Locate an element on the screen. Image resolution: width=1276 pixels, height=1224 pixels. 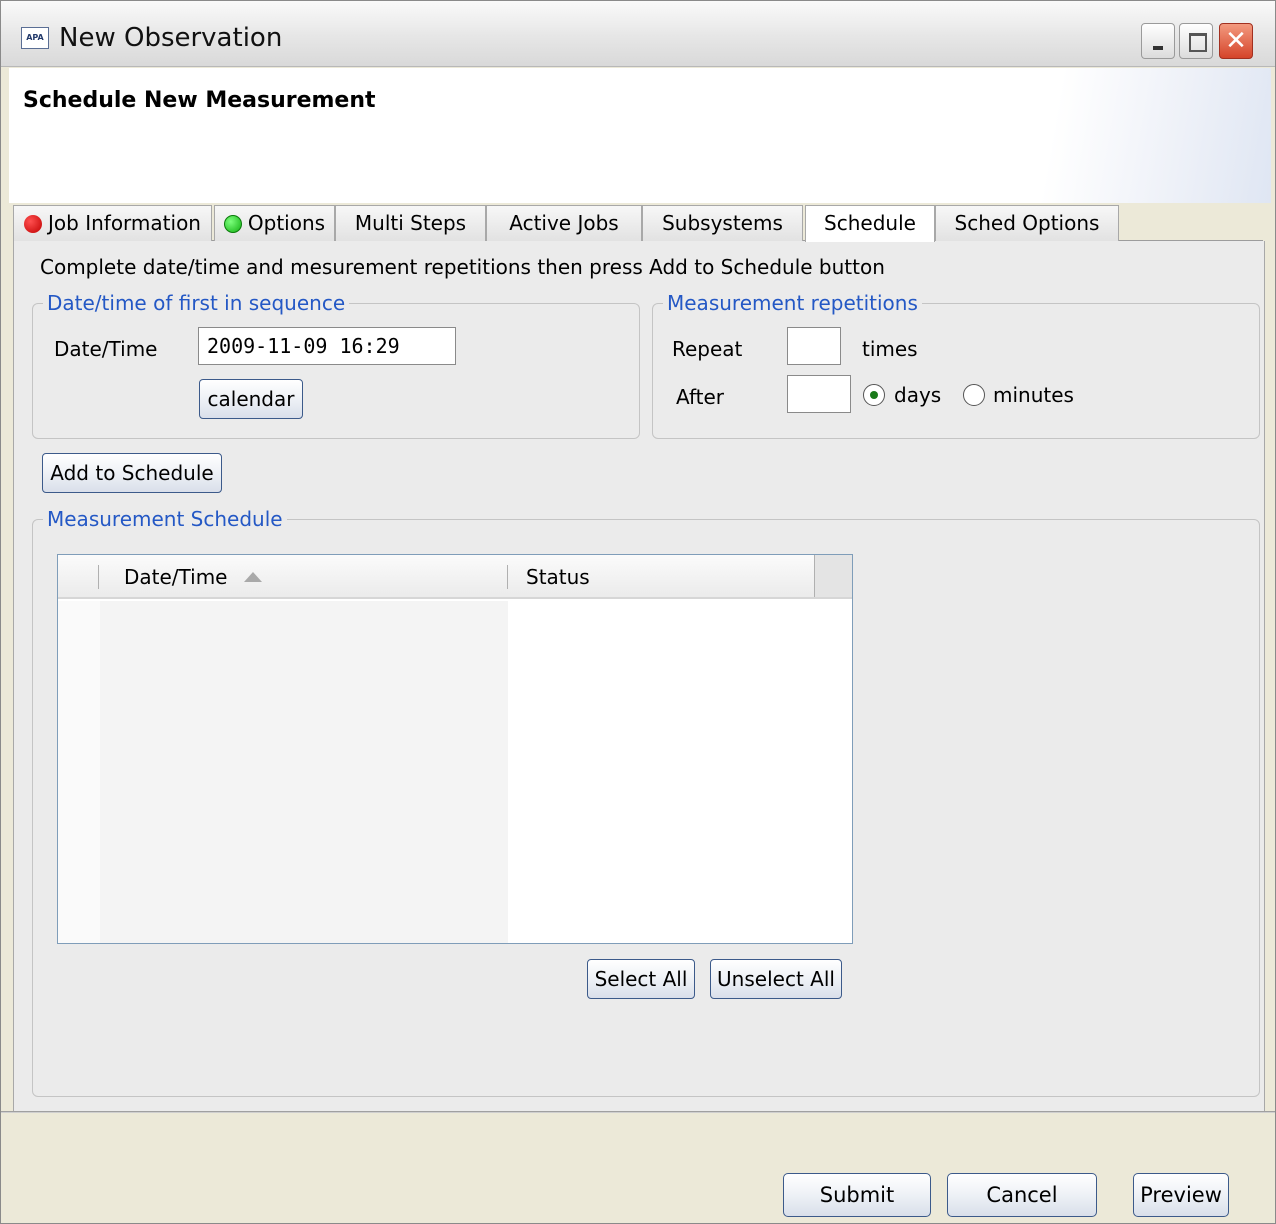
repeat-input is located at coordinates (814, 346).